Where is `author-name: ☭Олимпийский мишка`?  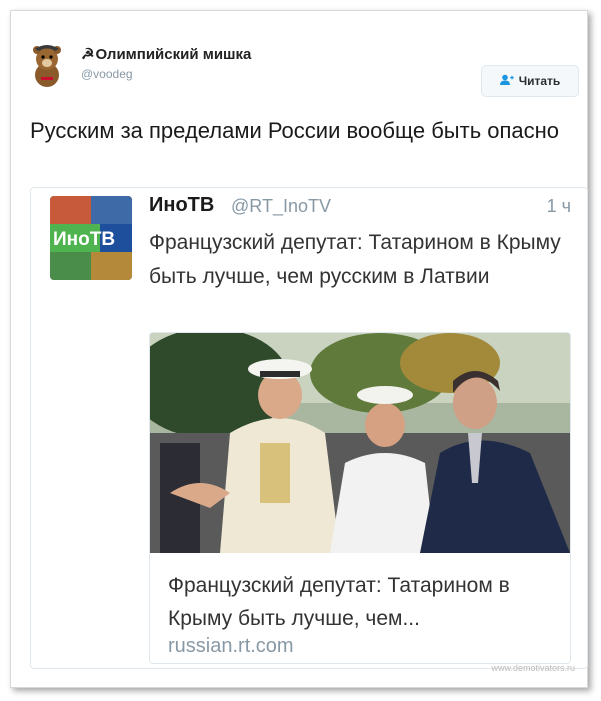 author-name: ☭Олимпийский мишка is located at coordinates (166, 54).